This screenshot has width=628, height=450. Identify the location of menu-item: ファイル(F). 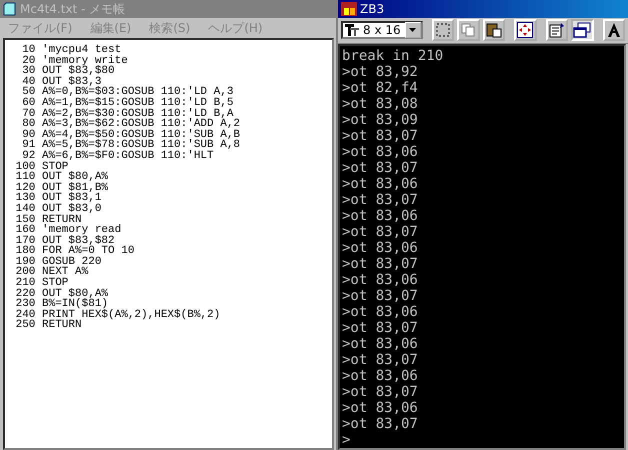
(40, 28).